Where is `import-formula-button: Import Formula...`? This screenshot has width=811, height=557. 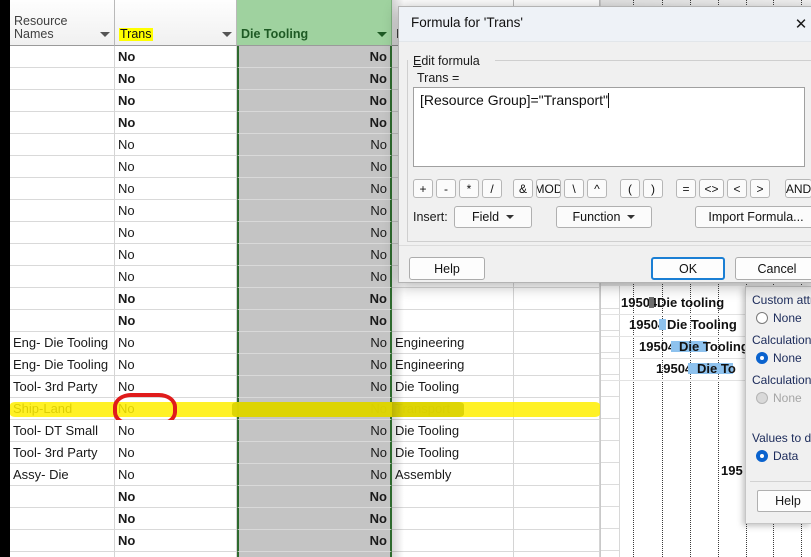 import-formula-button: Import Formula... is located at coordinates (753, 217).